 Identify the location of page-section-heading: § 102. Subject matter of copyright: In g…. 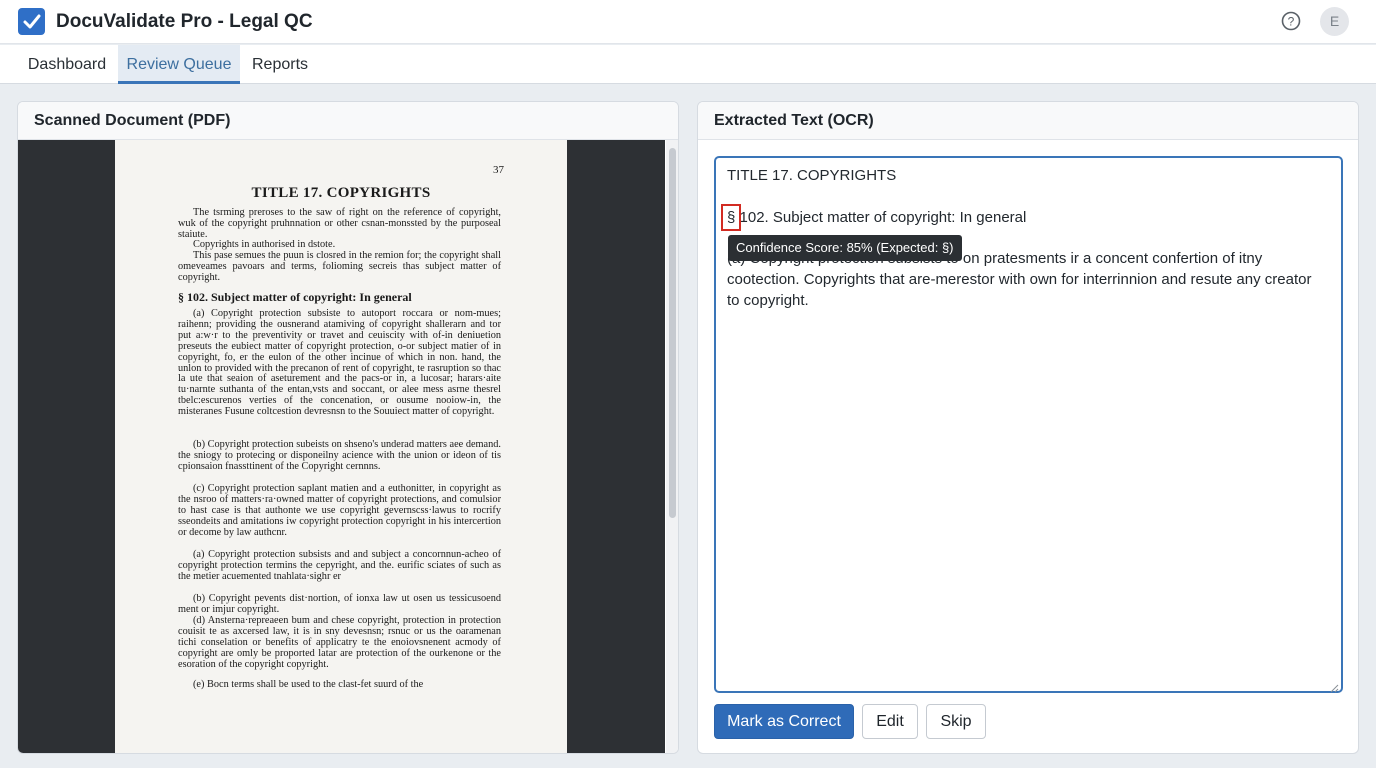
(295, 297).